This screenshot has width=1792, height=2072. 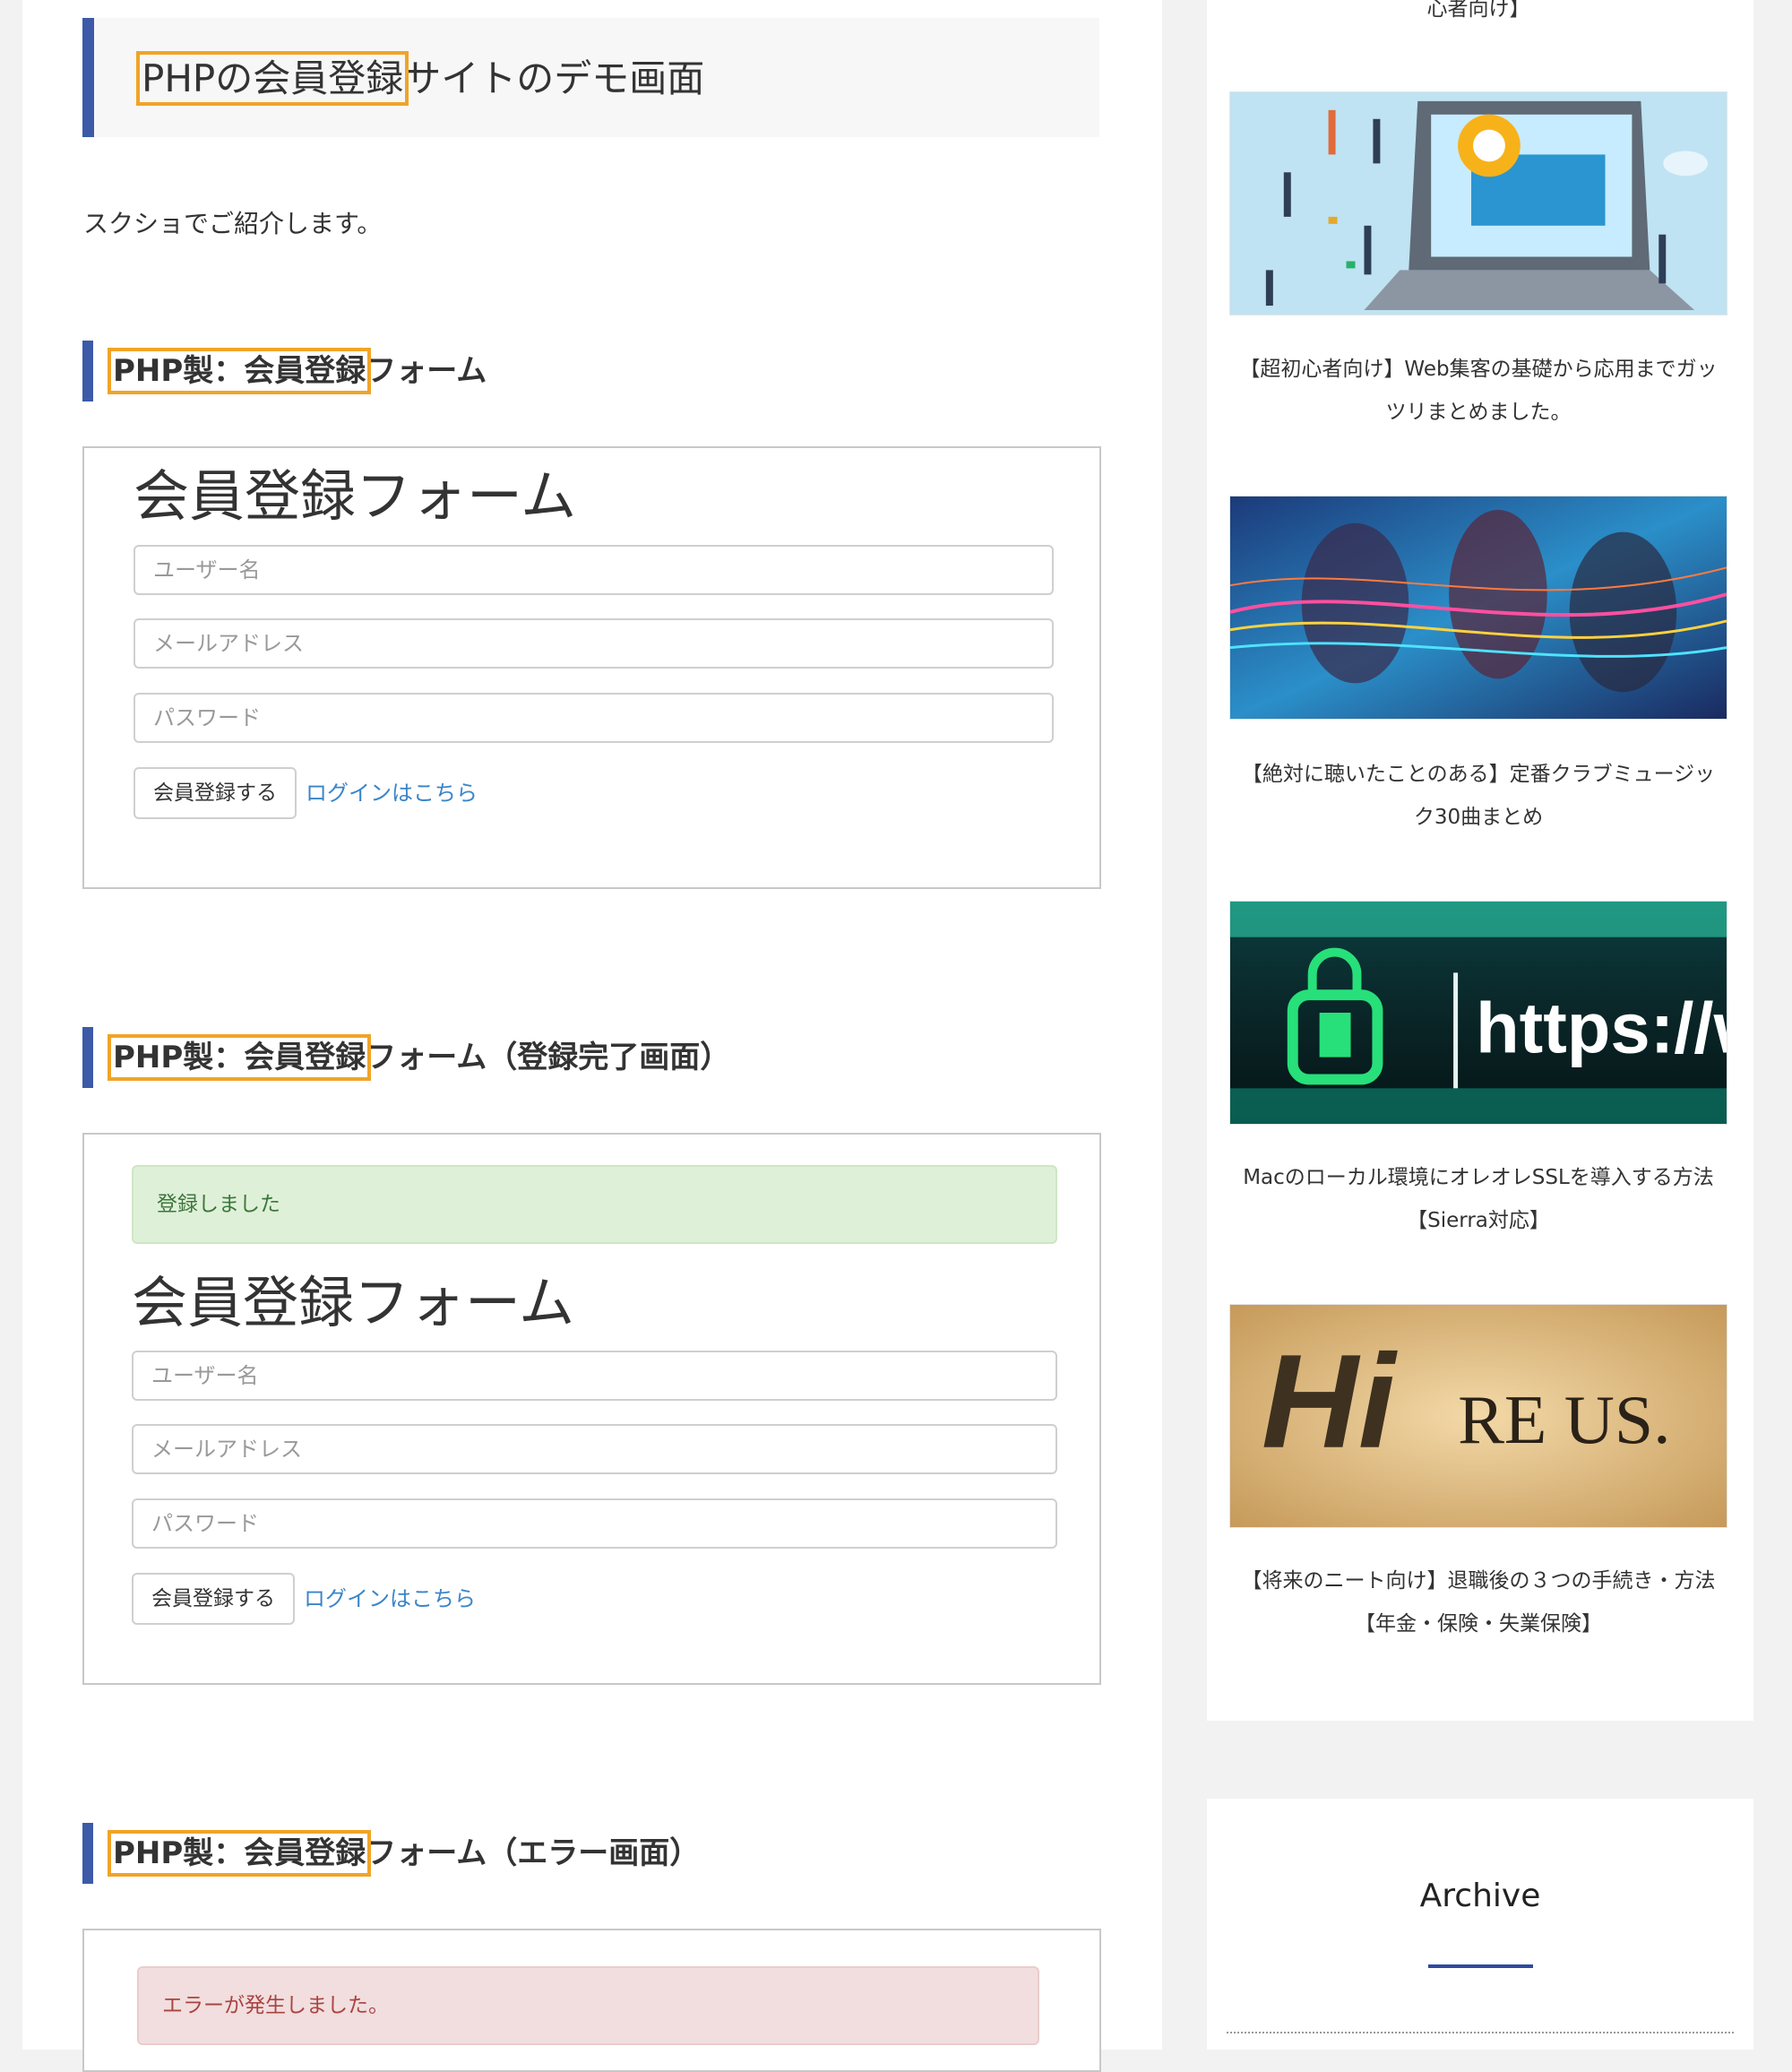 I want to click on post-title-cut: 心者向け】, so click(x=1478, y=15).